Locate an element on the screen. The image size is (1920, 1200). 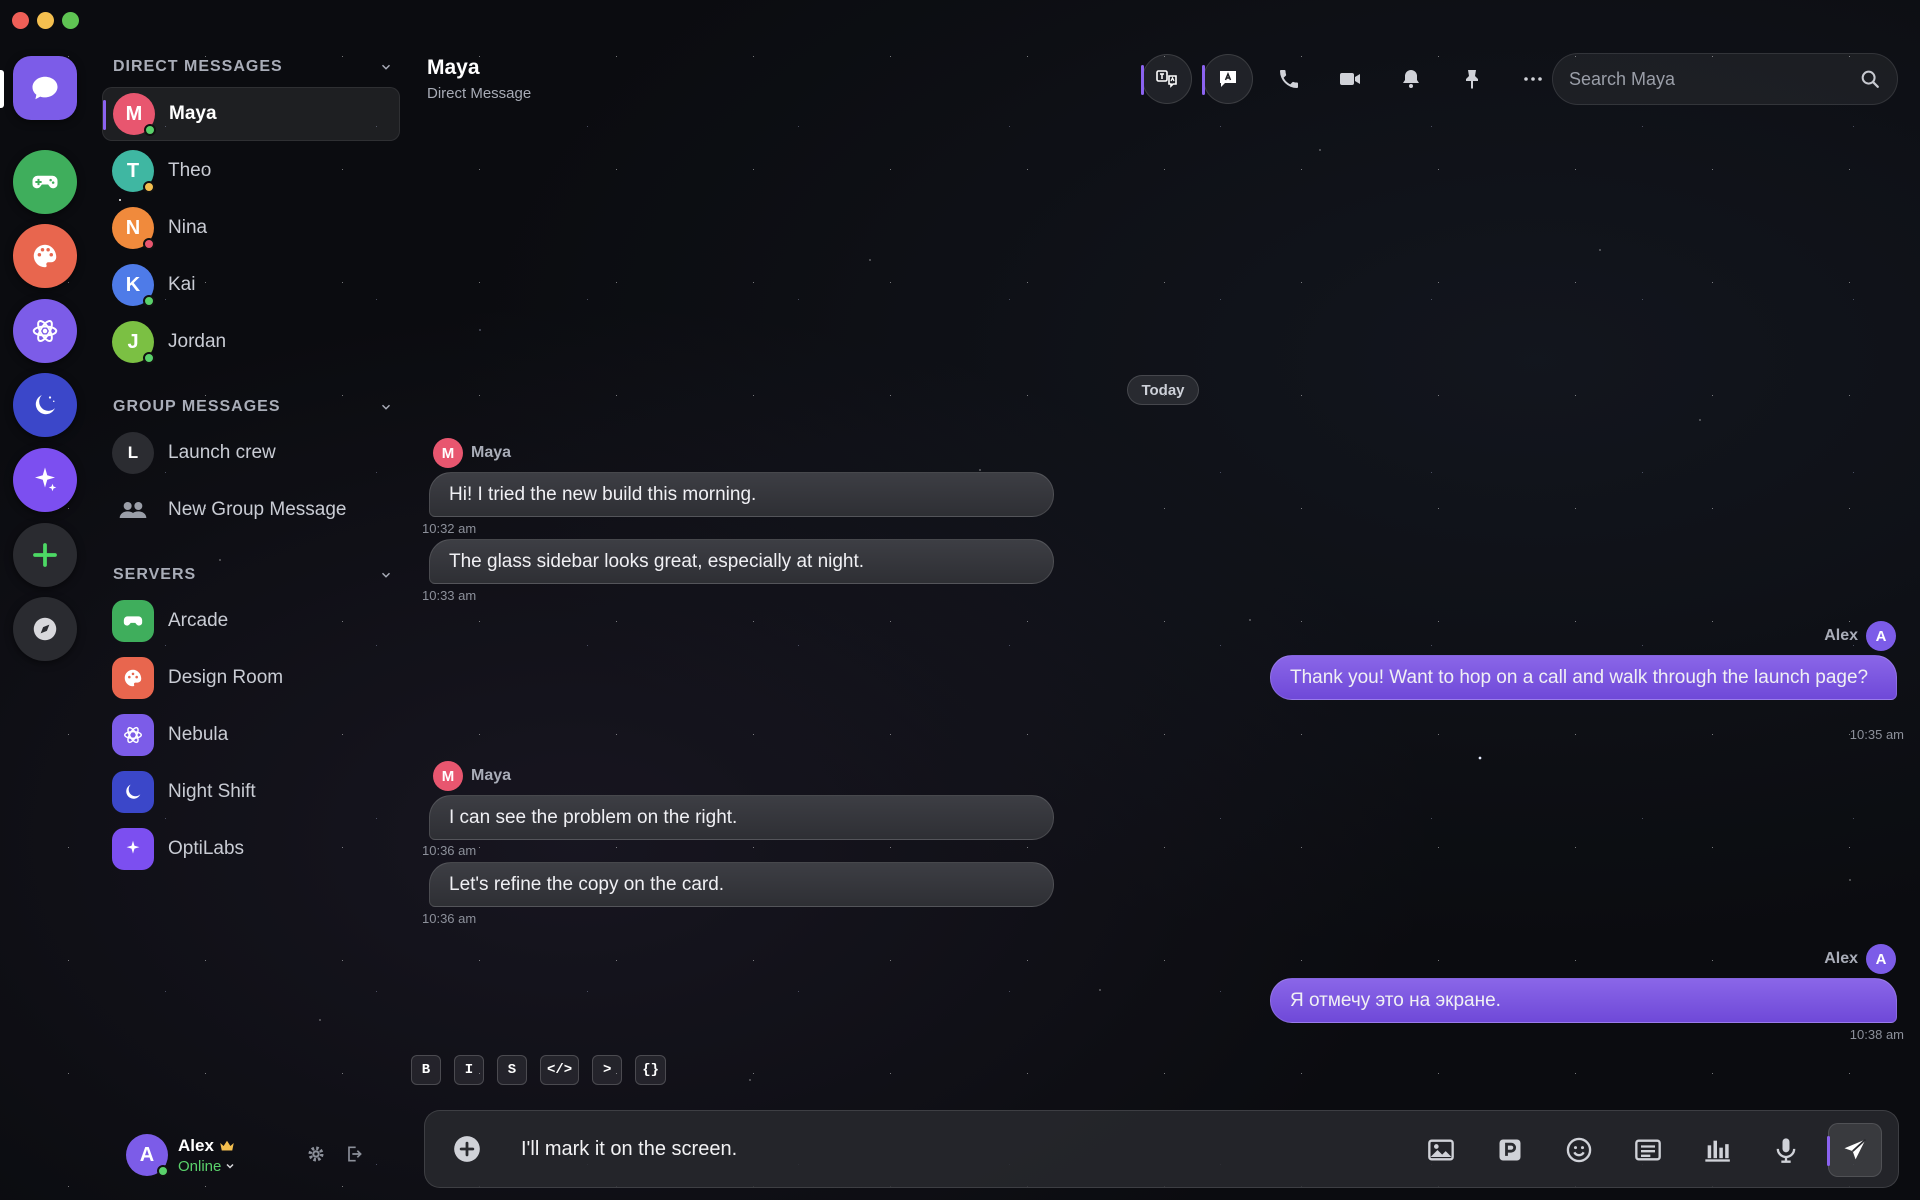
search-box is located at coordinates (1725, 79).